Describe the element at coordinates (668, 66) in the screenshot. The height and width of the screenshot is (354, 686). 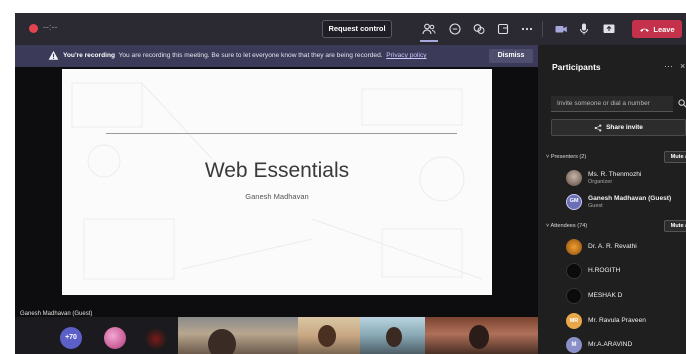
I see `pane-more-icon: ···` at that location.